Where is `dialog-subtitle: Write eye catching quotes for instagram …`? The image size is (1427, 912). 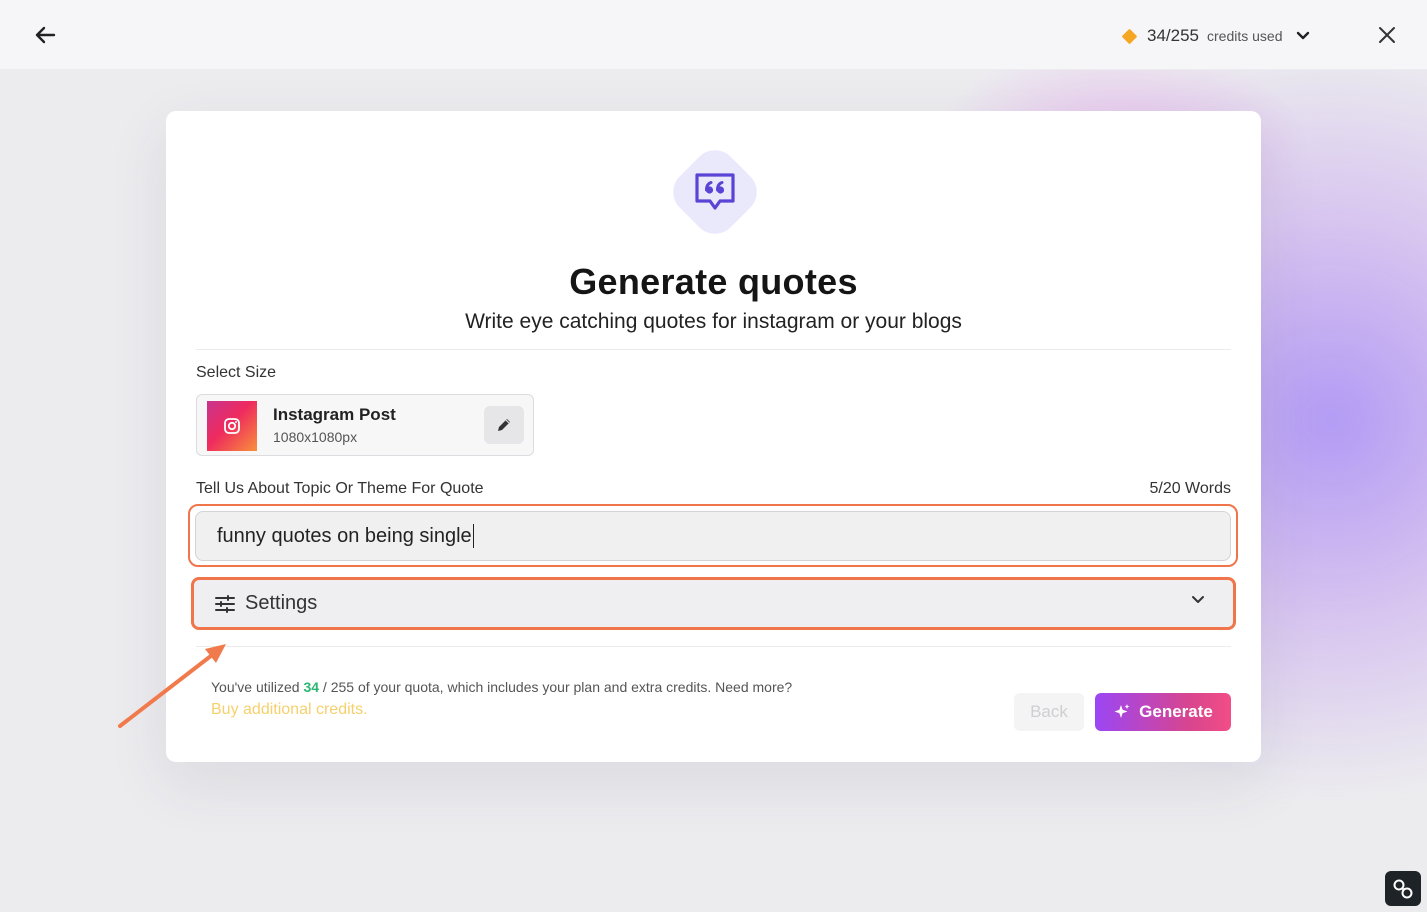 dialog-subtitle: Write eye catching quotes for instagram … is located at coordinates (713, 321).